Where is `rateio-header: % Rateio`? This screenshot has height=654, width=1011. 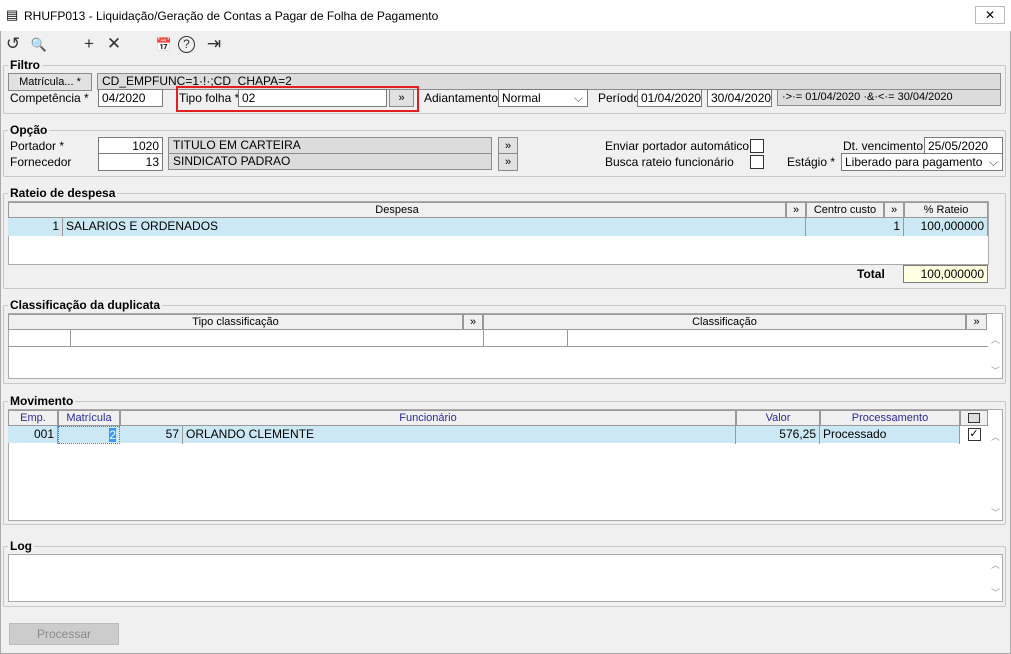 rateio-header: % Rateio is located at coordinates (946, 210).